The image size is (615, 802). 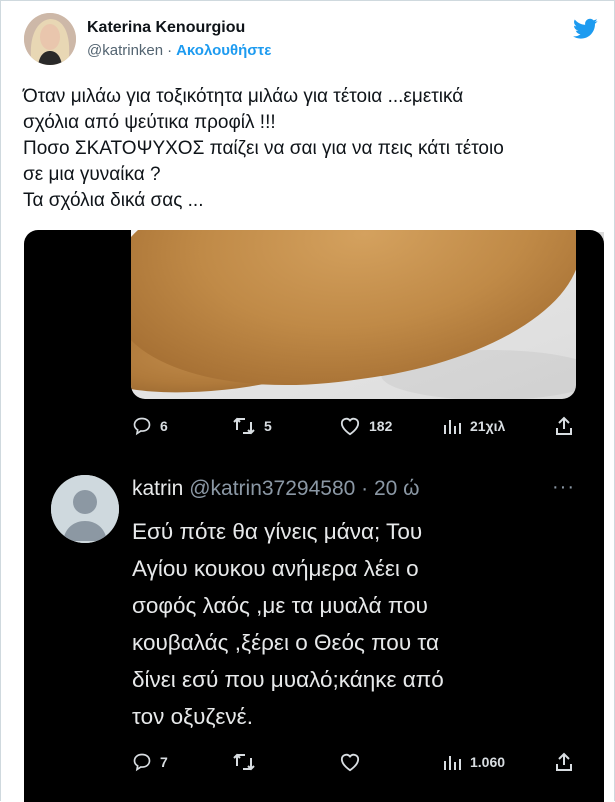 I want to click on retweet-action: 5, so click(x=252, y=426).